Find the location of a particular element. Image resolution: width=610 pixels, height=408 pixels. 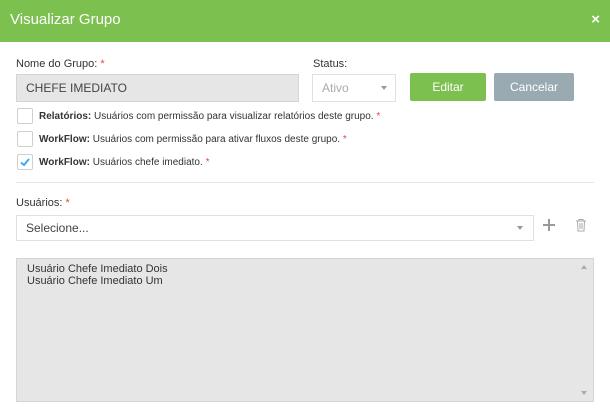

add-user-icon is located at coordinates (549, 227).